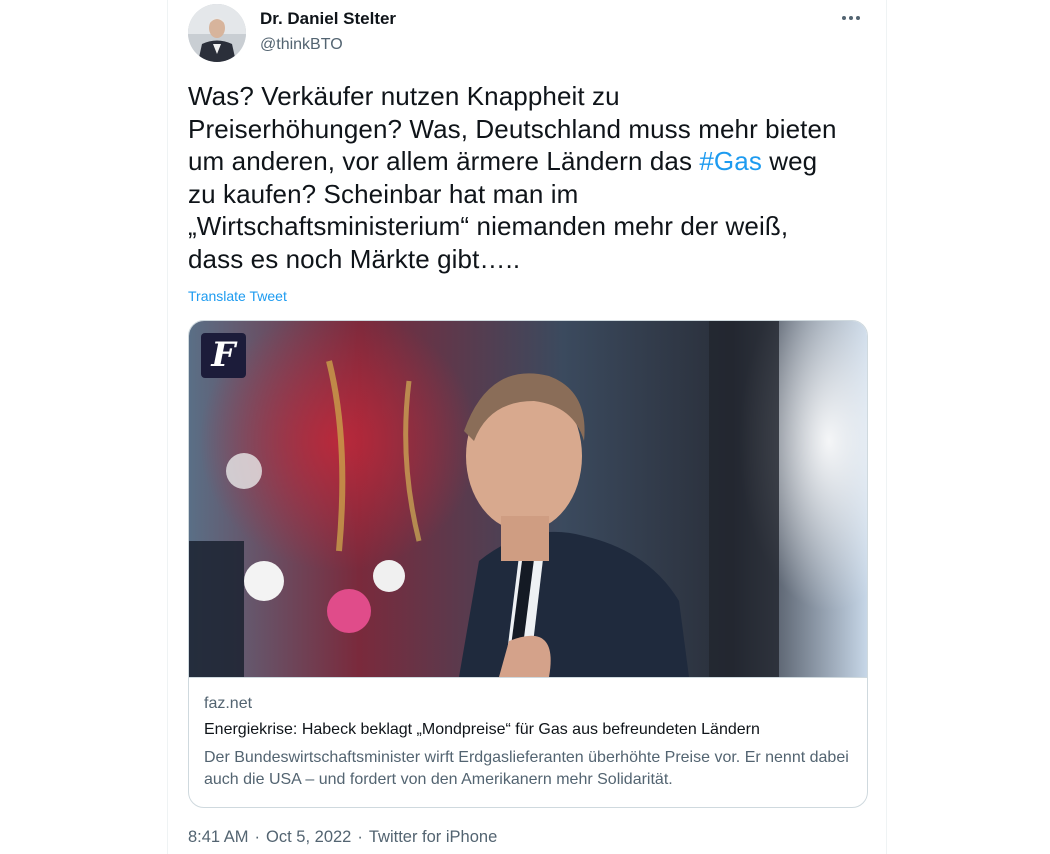 The width and height of the screenshot is (1050, 854). What do you see at coordinates (237, 296) in the screenshot?
I see `translate-tweet-link: Translate Tweet` at bounding box center [237, 296].